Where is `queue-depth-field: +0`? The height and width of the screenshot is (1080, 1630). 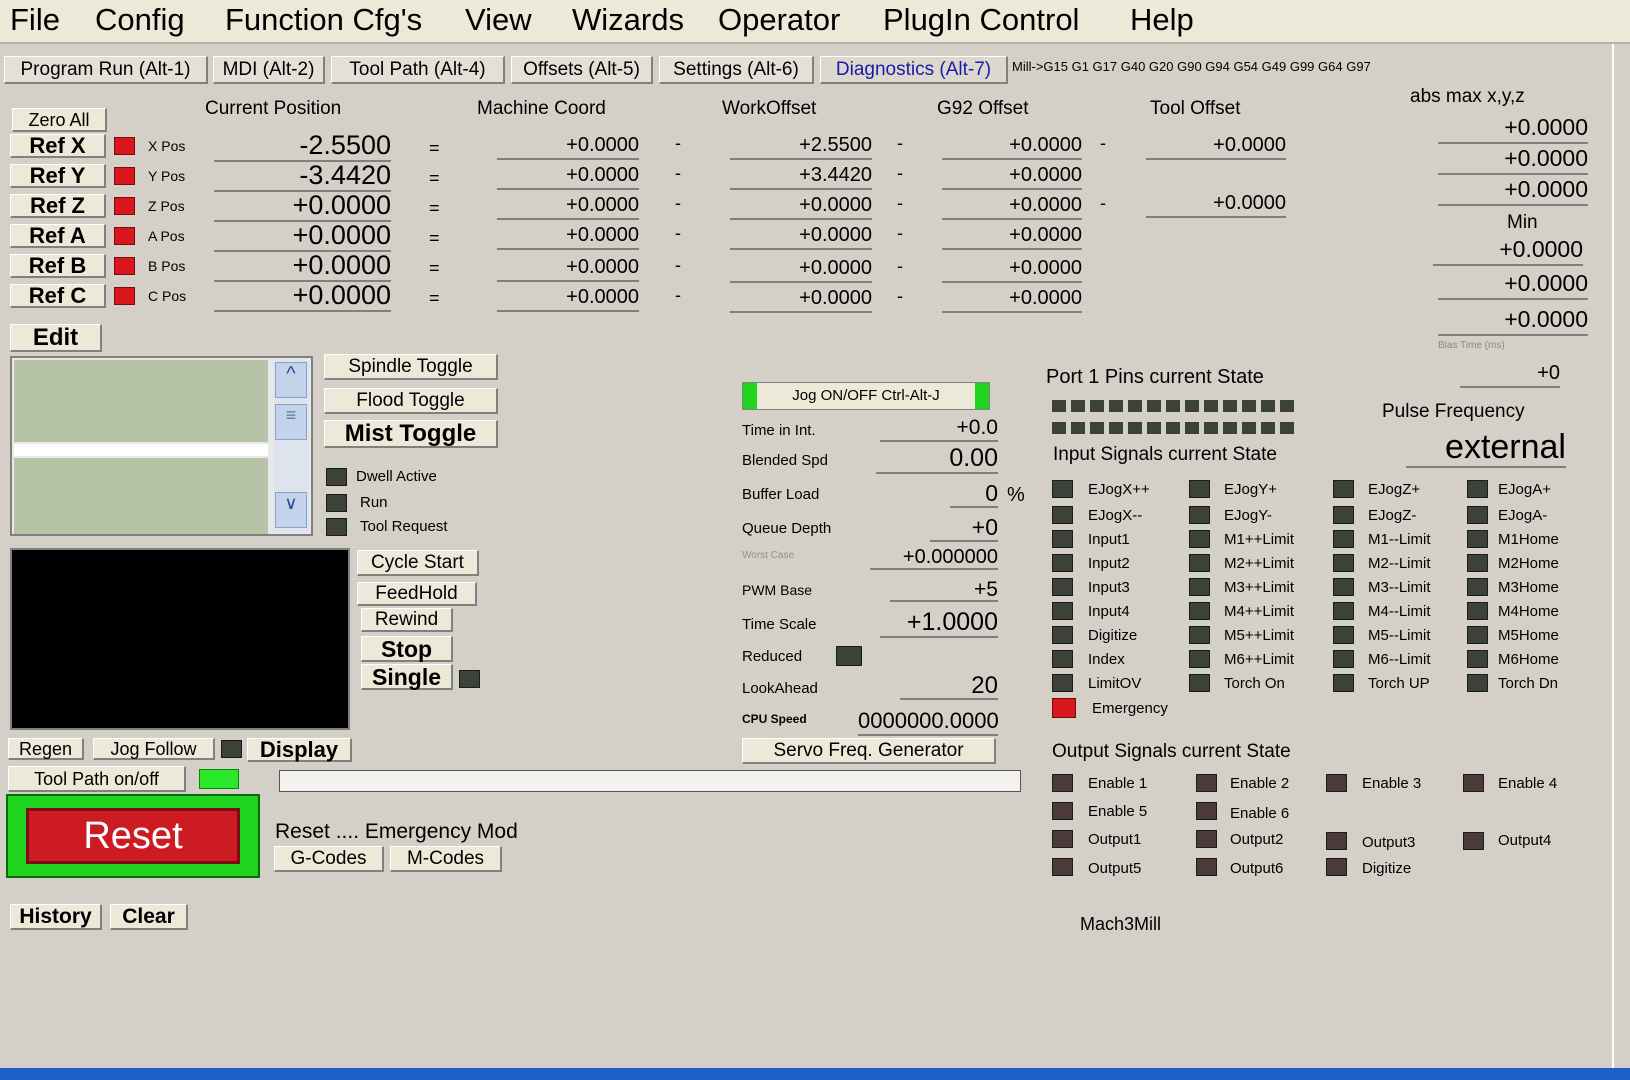 queue-depth-field: +0 is located at coordinates (964, 528).